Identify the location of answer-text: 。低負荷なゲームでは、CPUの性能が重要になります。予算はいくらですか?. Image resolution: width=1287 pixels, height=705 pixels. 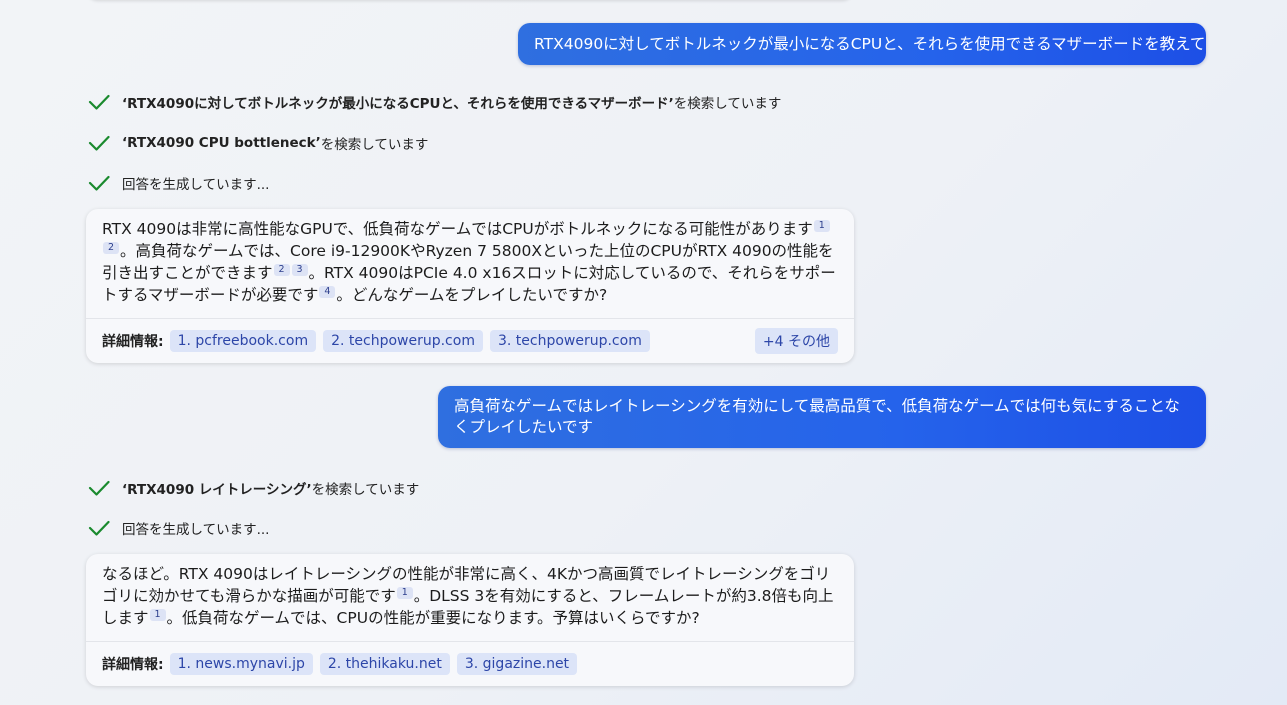
(433, 618).